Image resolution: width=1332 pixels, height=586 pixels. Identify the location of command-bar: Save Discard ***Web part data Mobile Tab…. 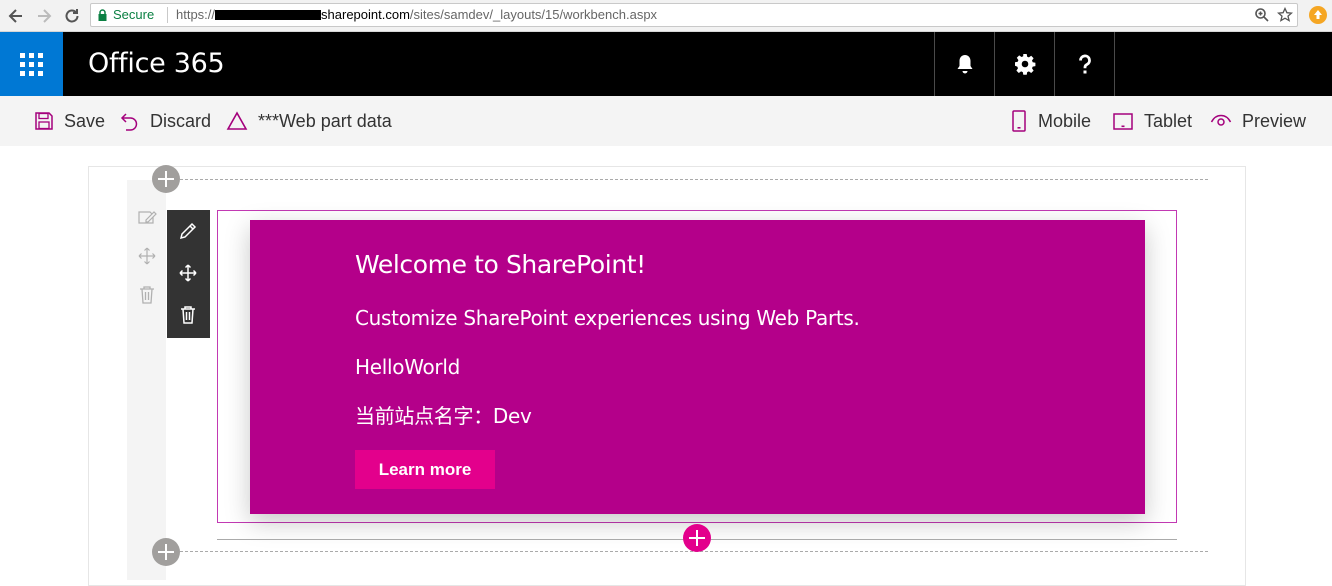
(666, 121).